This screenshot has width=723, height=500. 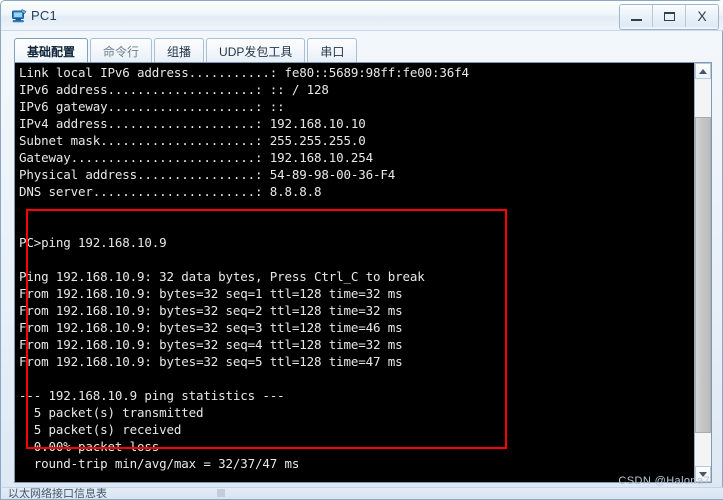 I want to click on bottom-cut-label: 以太网络接口信息表, so click(x=57, y=493).